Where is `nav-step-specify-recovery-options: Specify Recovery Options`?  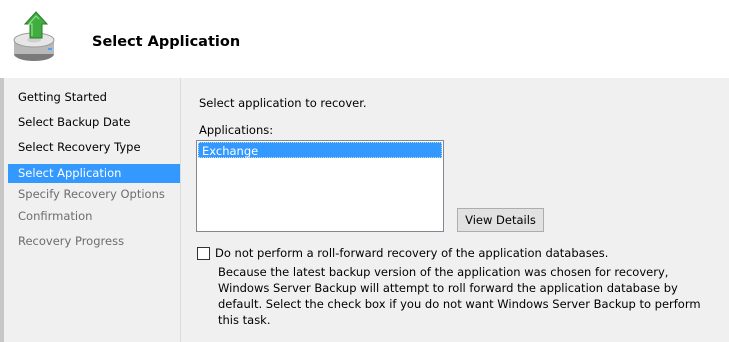 nav-step-specify-recovery-options: Specify Recovery Options is located at coordinates (91, 194).